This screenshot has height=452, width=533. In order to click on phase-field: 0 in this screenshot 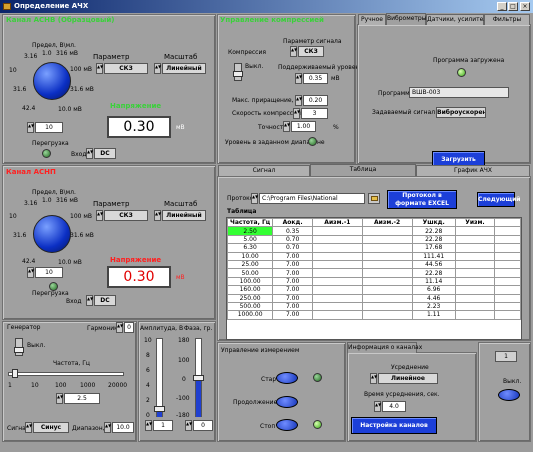, I will do `click(203, 425)`.